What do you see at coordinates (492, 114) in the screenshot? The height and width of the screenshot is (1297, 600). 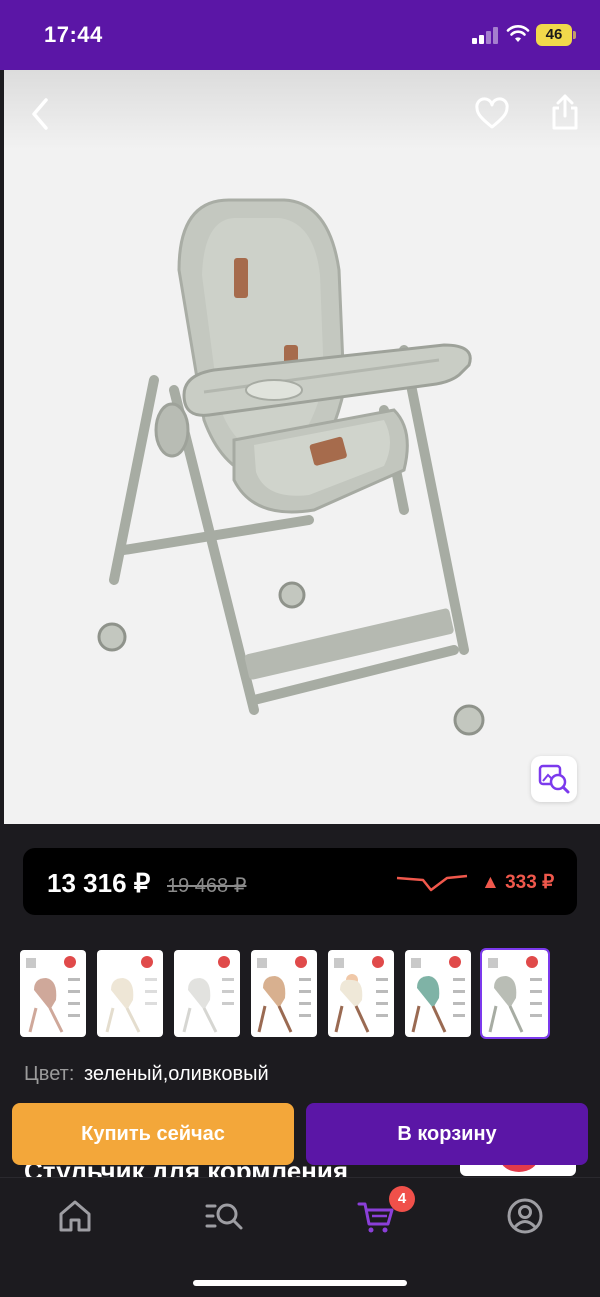 I see `heart-icon` at bounding box center [492, 114].